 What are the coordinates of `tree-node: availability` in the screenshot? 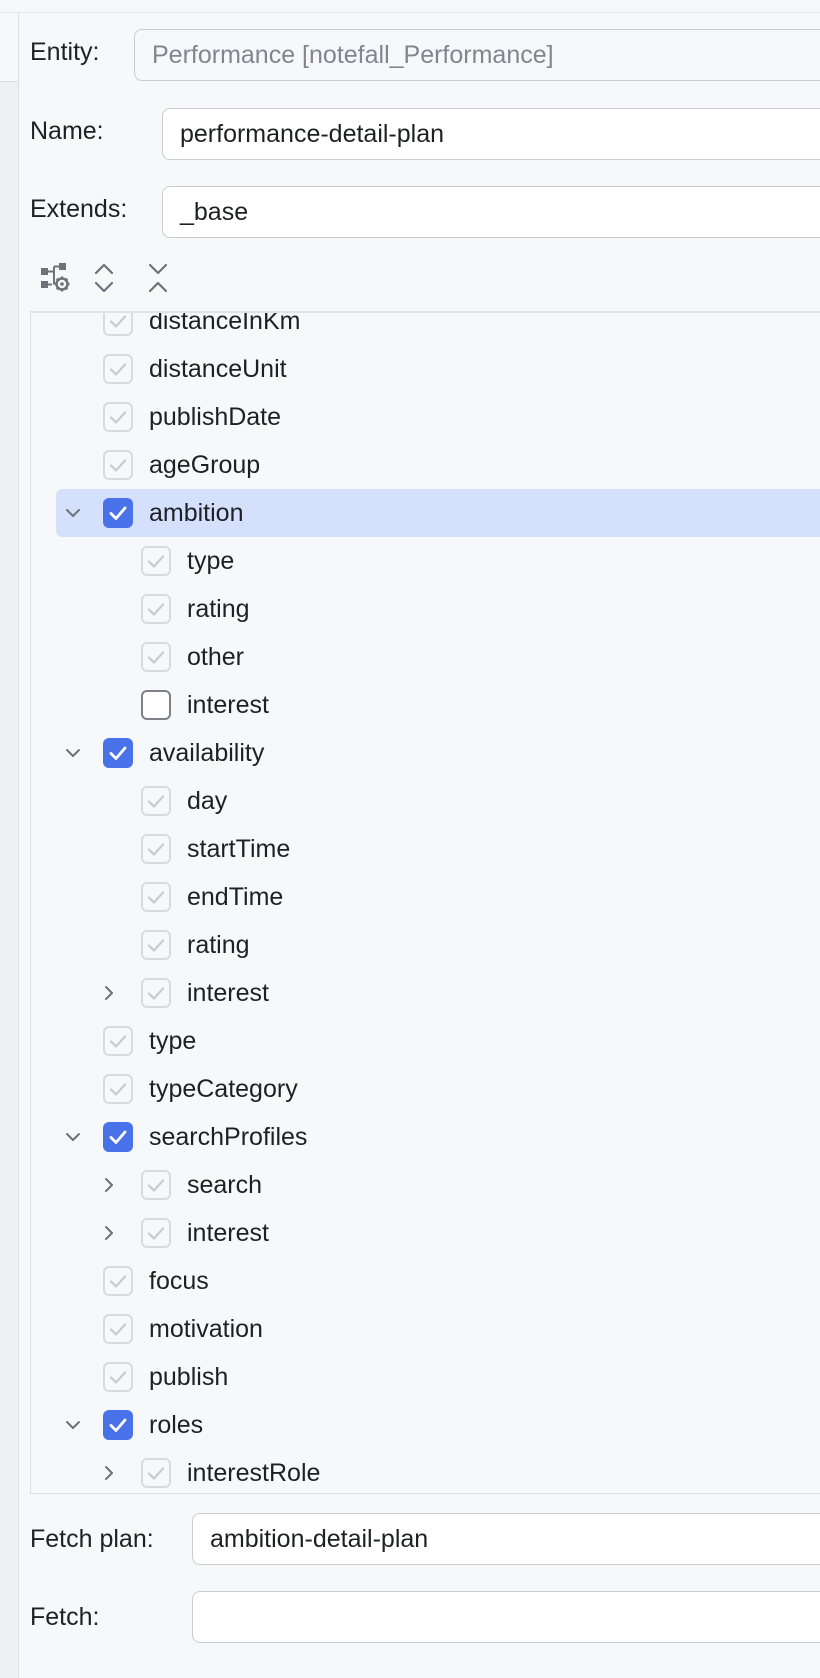 It's located at (425, 753).